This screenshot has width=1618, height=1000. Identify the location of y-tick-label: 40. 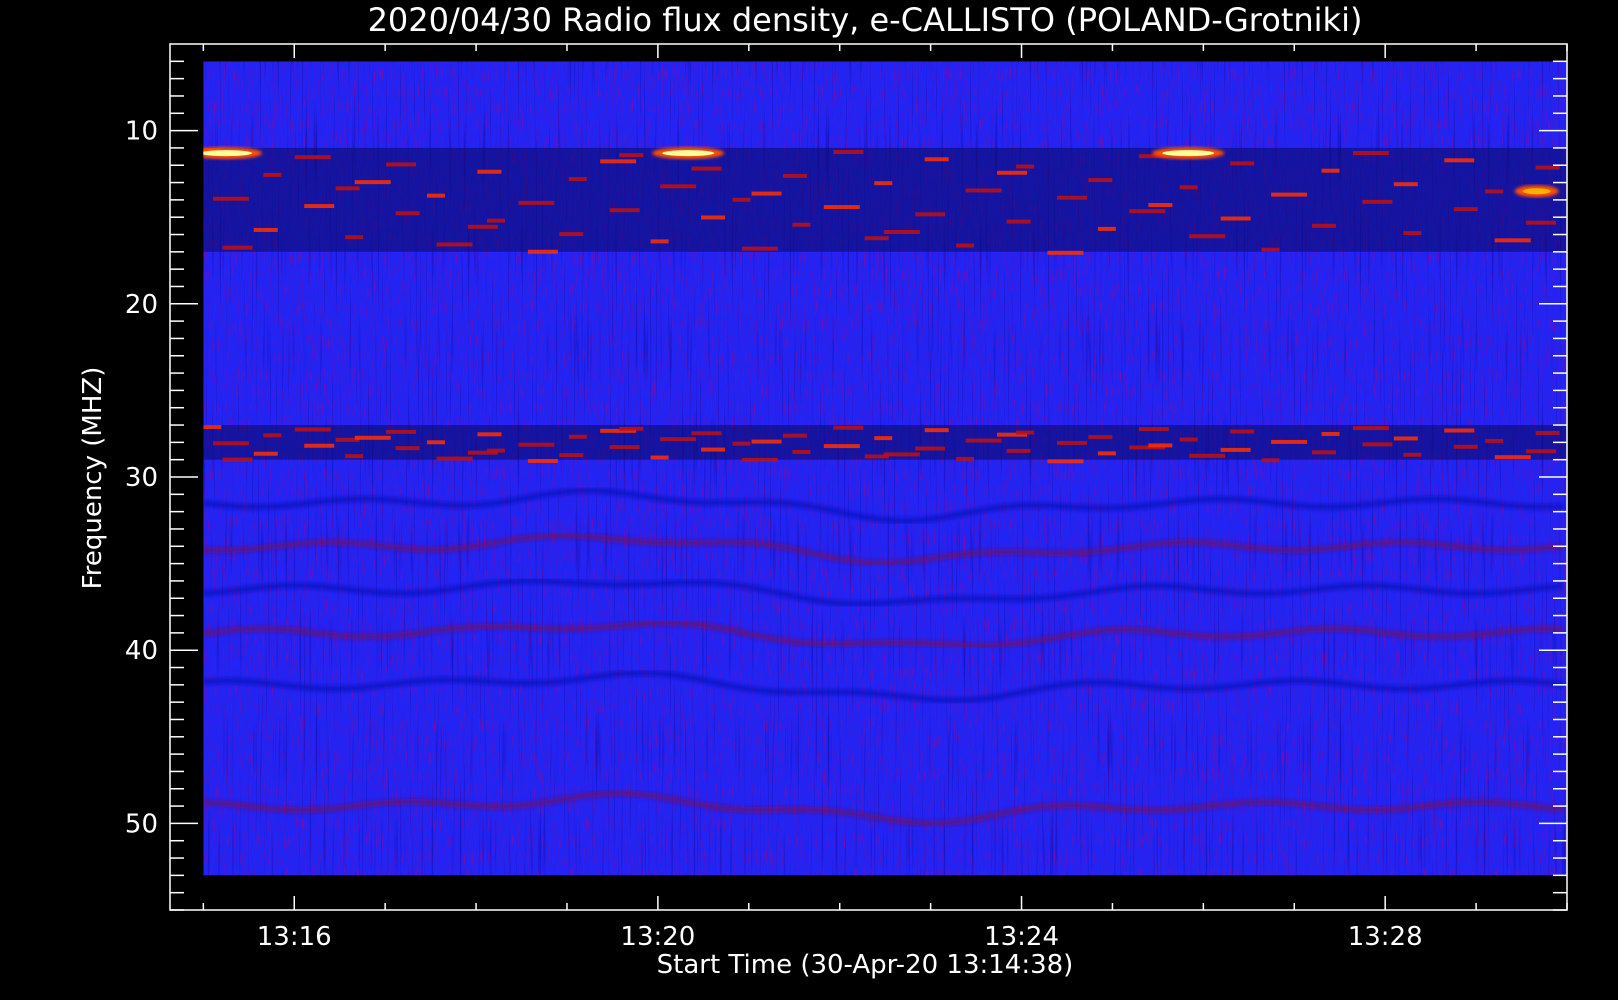
(141, 651).